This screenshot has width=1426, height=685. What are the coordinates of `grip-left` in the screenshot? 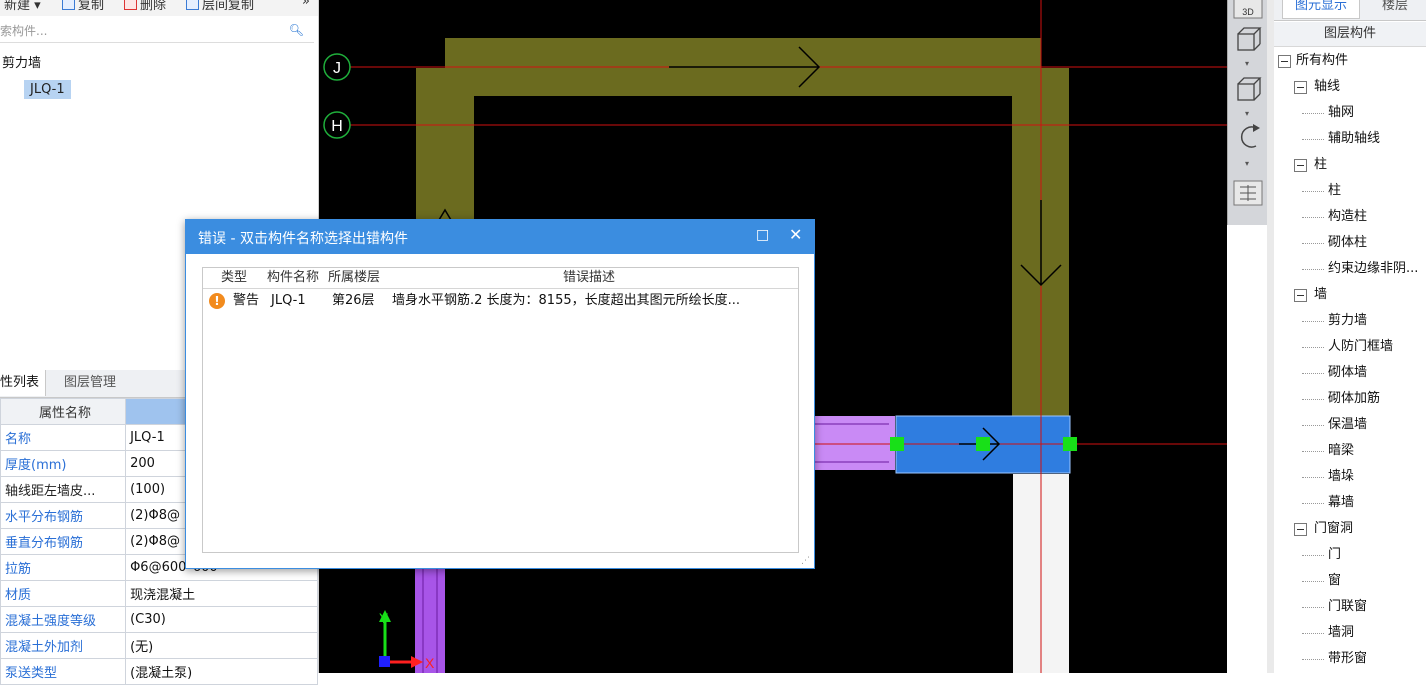 It's located at (897, 444).